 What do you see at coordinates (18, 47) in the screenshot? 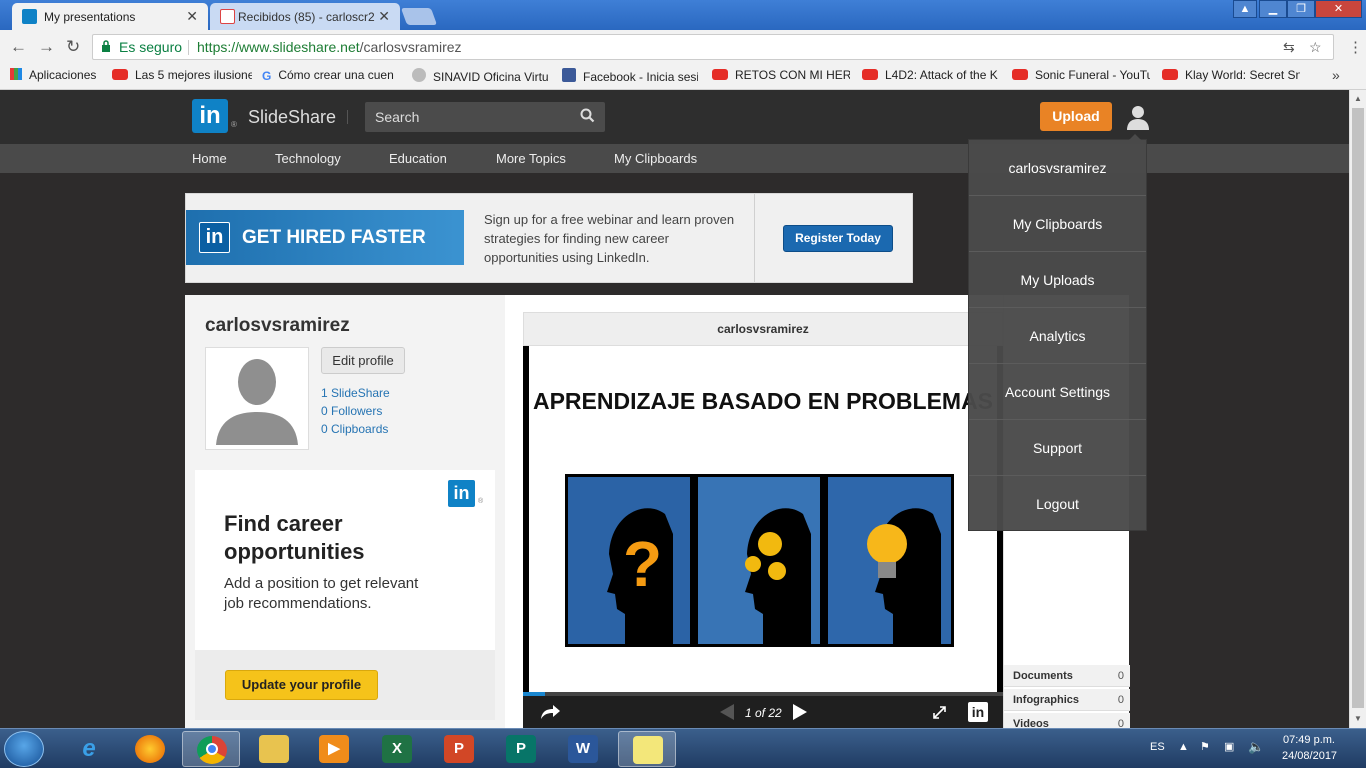
I see `back-arrow-icon: ←` at bounding box center [18, 47].